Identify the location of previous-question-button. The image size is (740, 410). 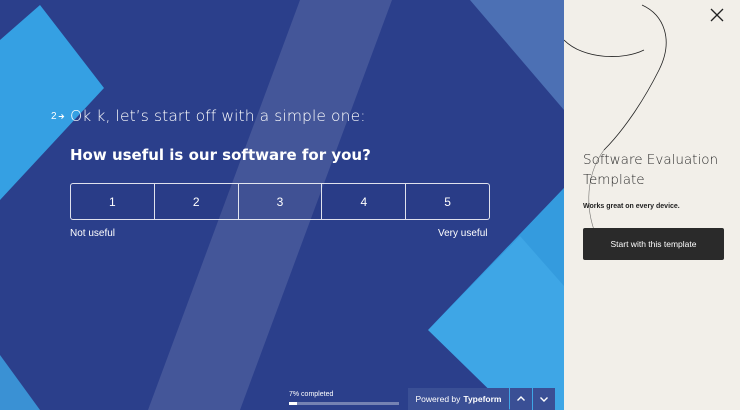
(521, 399).